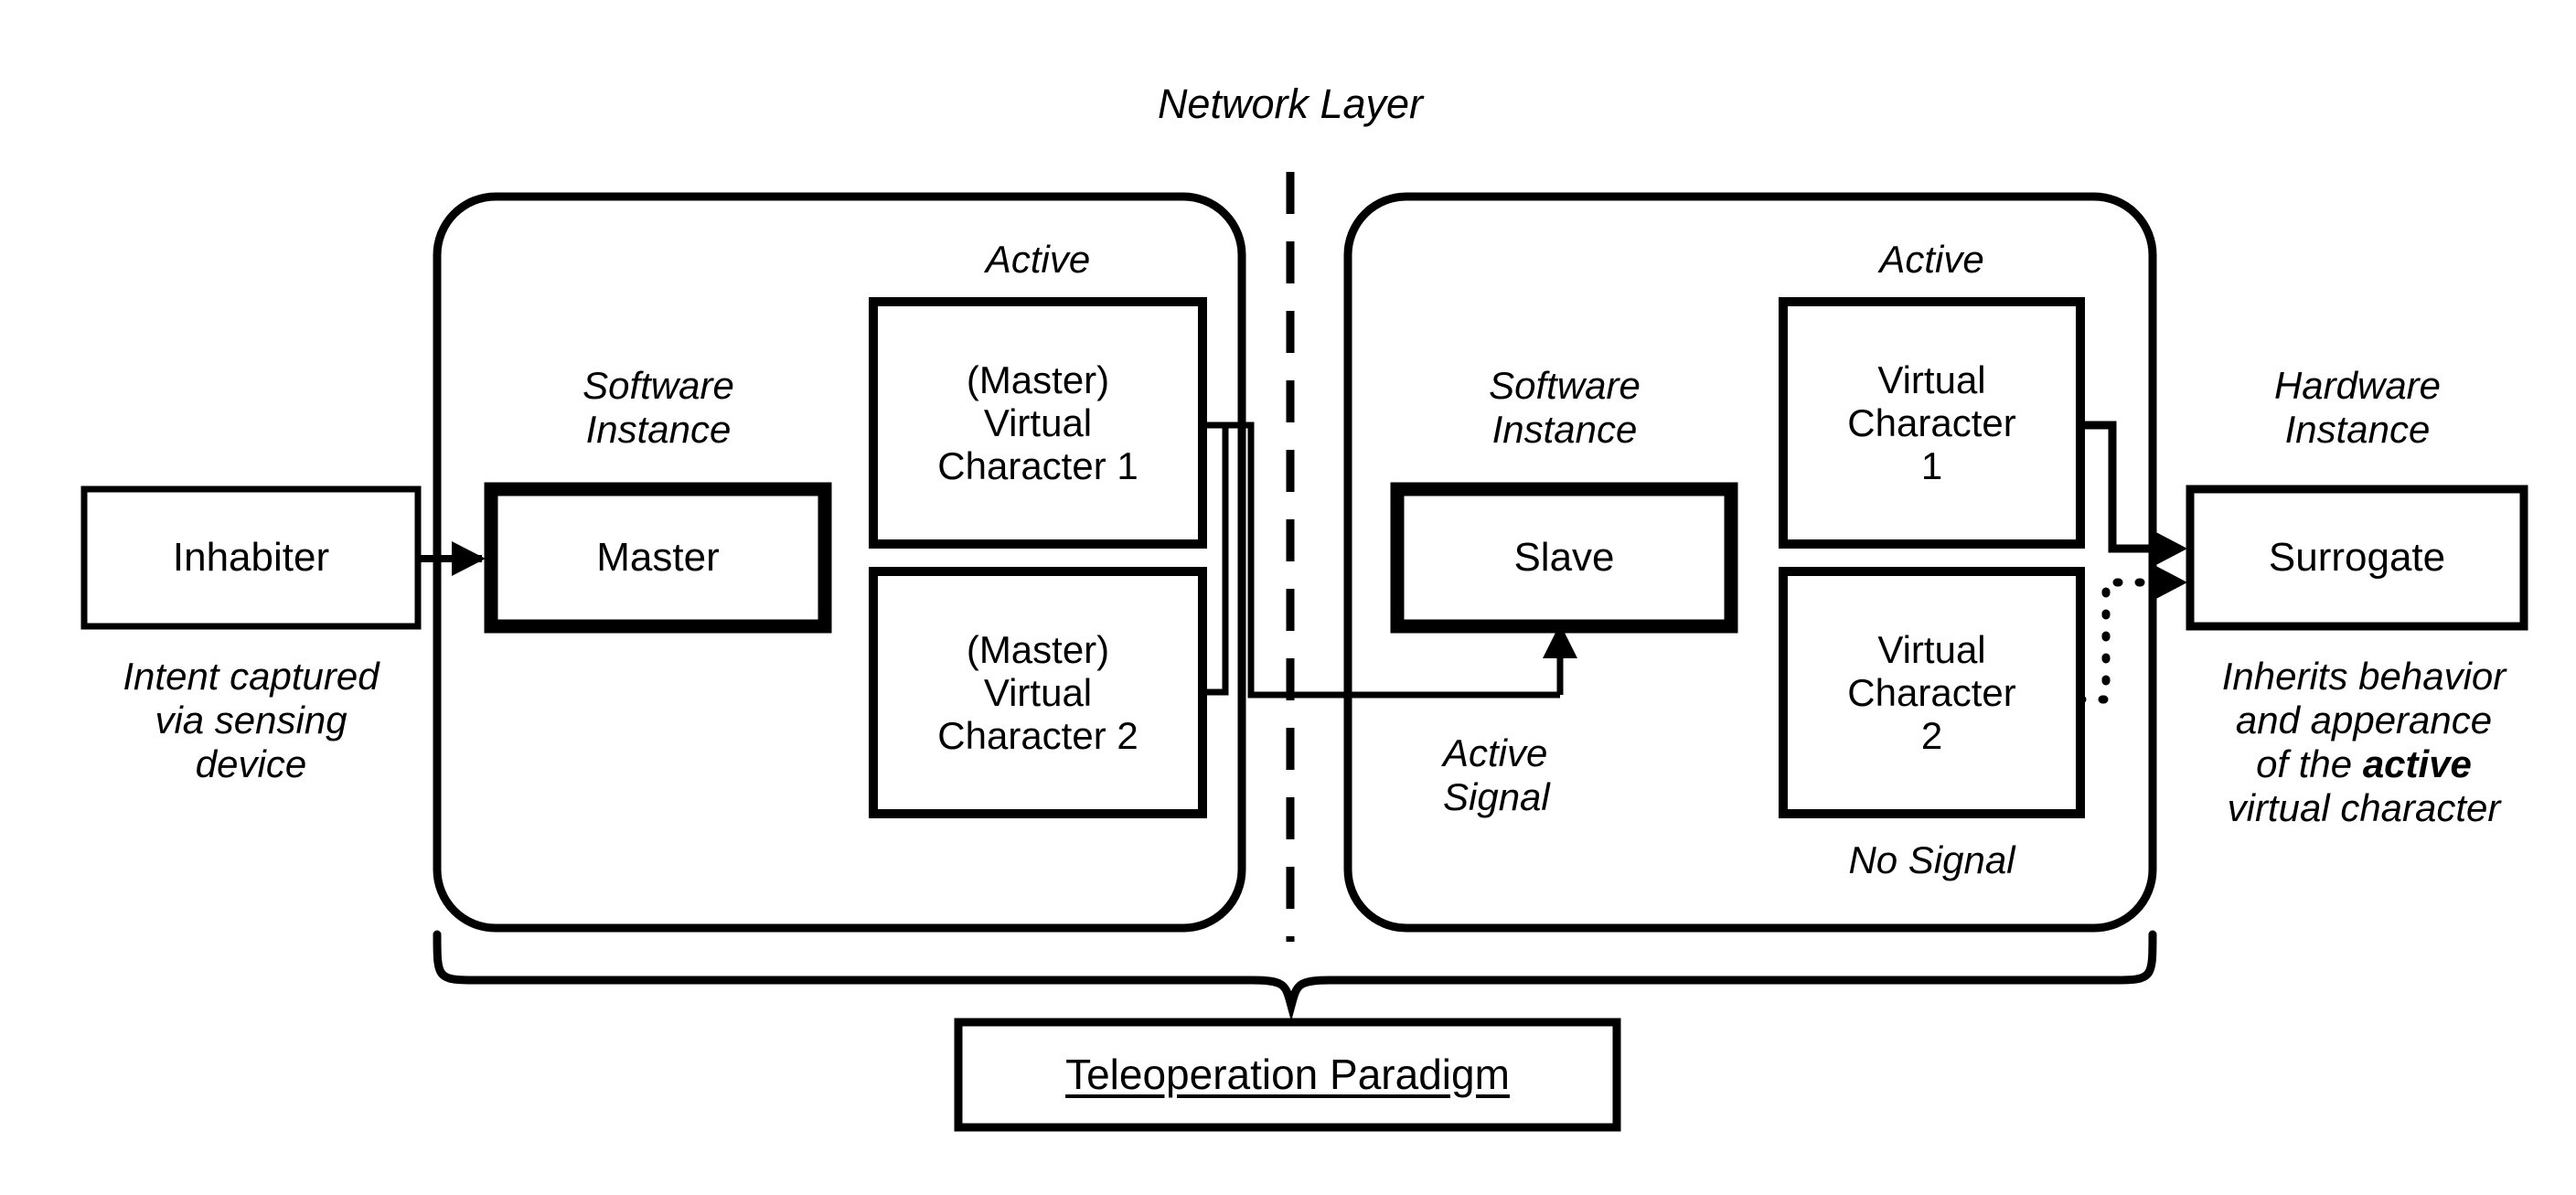 The height and width of the screenshot is (1195, 2576). Describe the element at coordinates (1564, 558) in the screenshot. I see `slave-label: Slave` at that location.